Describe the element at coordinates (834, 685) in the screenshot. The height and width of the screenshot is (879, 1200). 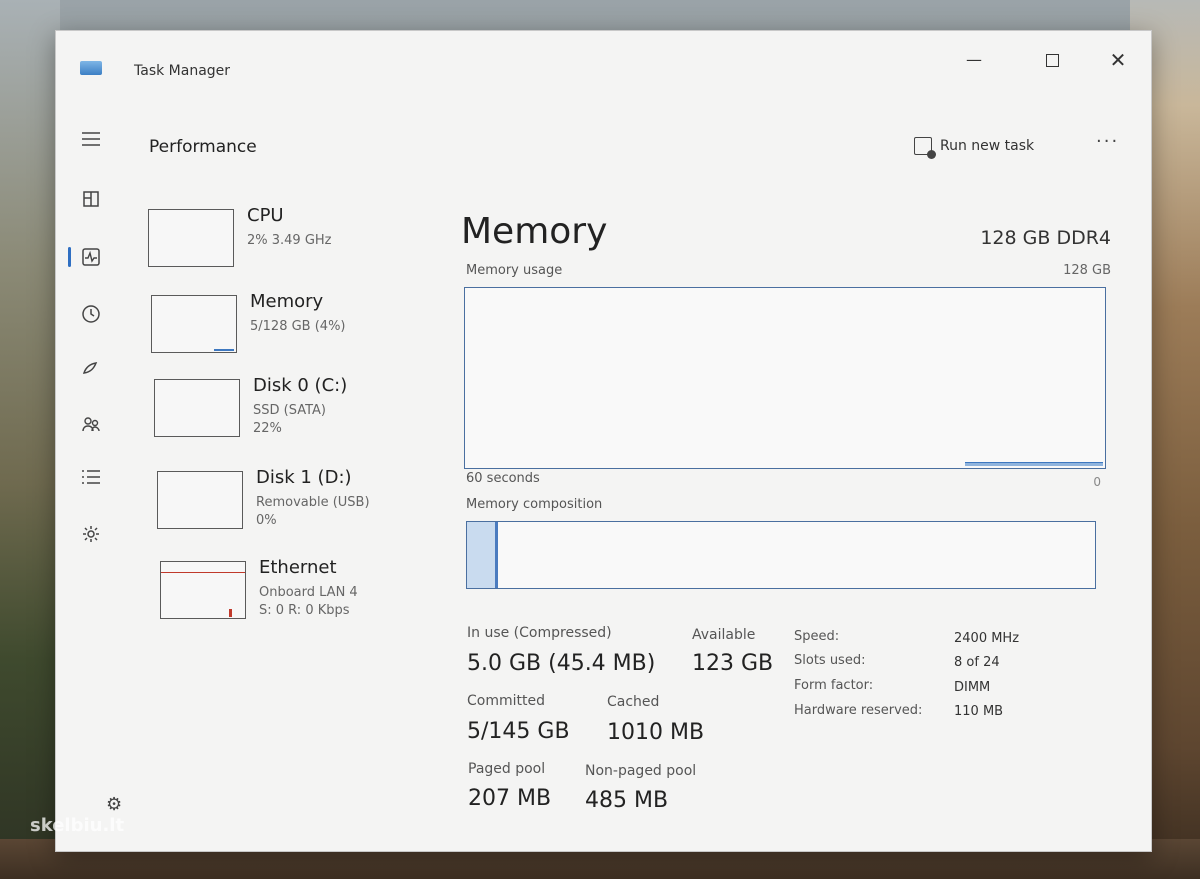
I see `form-factor-label: Form factor:` at that location.